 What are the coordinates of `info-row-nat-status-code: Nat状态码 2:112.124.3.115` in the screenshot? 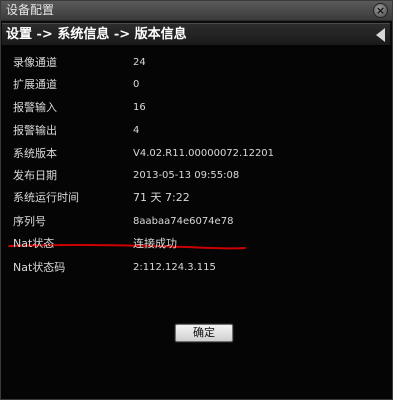 It's located at (196, 269).